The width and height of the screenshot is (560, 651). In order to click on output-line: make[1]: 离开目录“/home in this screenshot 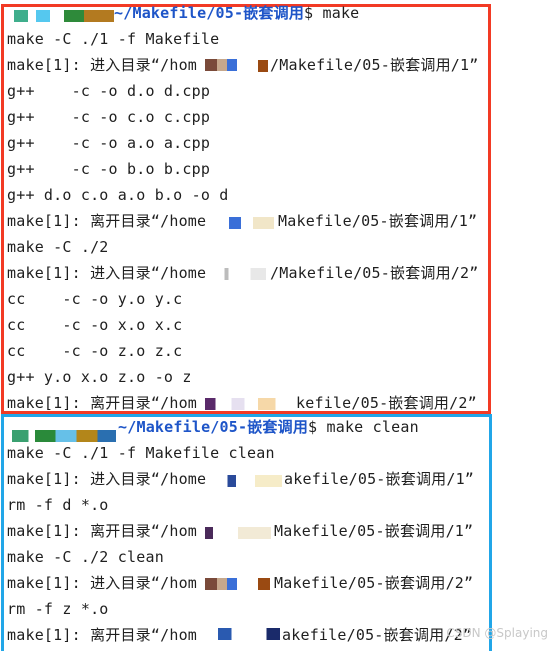, I will do `click(107, 221)`.